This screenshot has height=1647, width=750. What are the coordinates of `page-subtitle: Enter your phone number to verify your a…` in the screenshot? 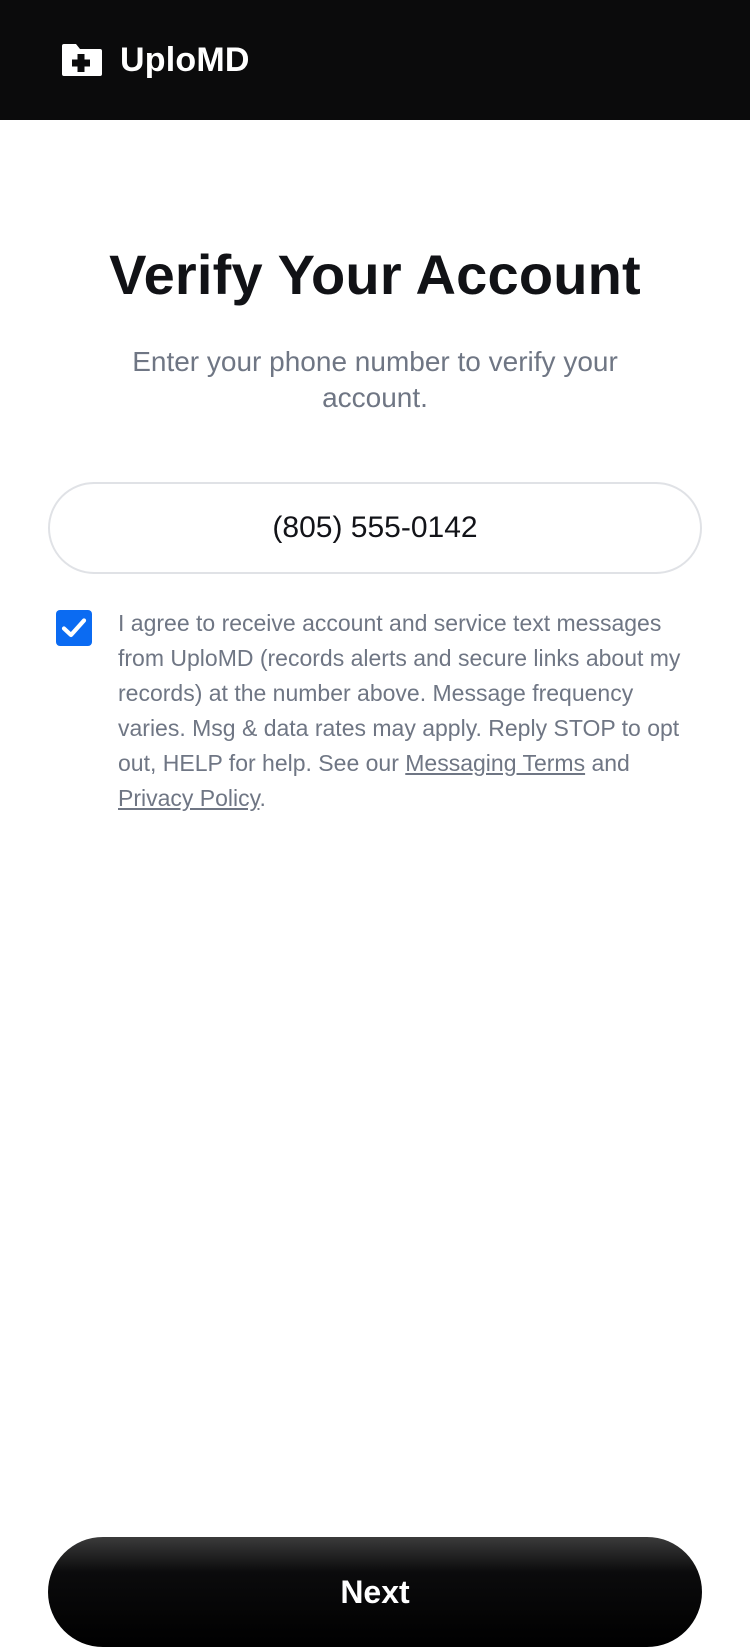 It's located at (375, 379).